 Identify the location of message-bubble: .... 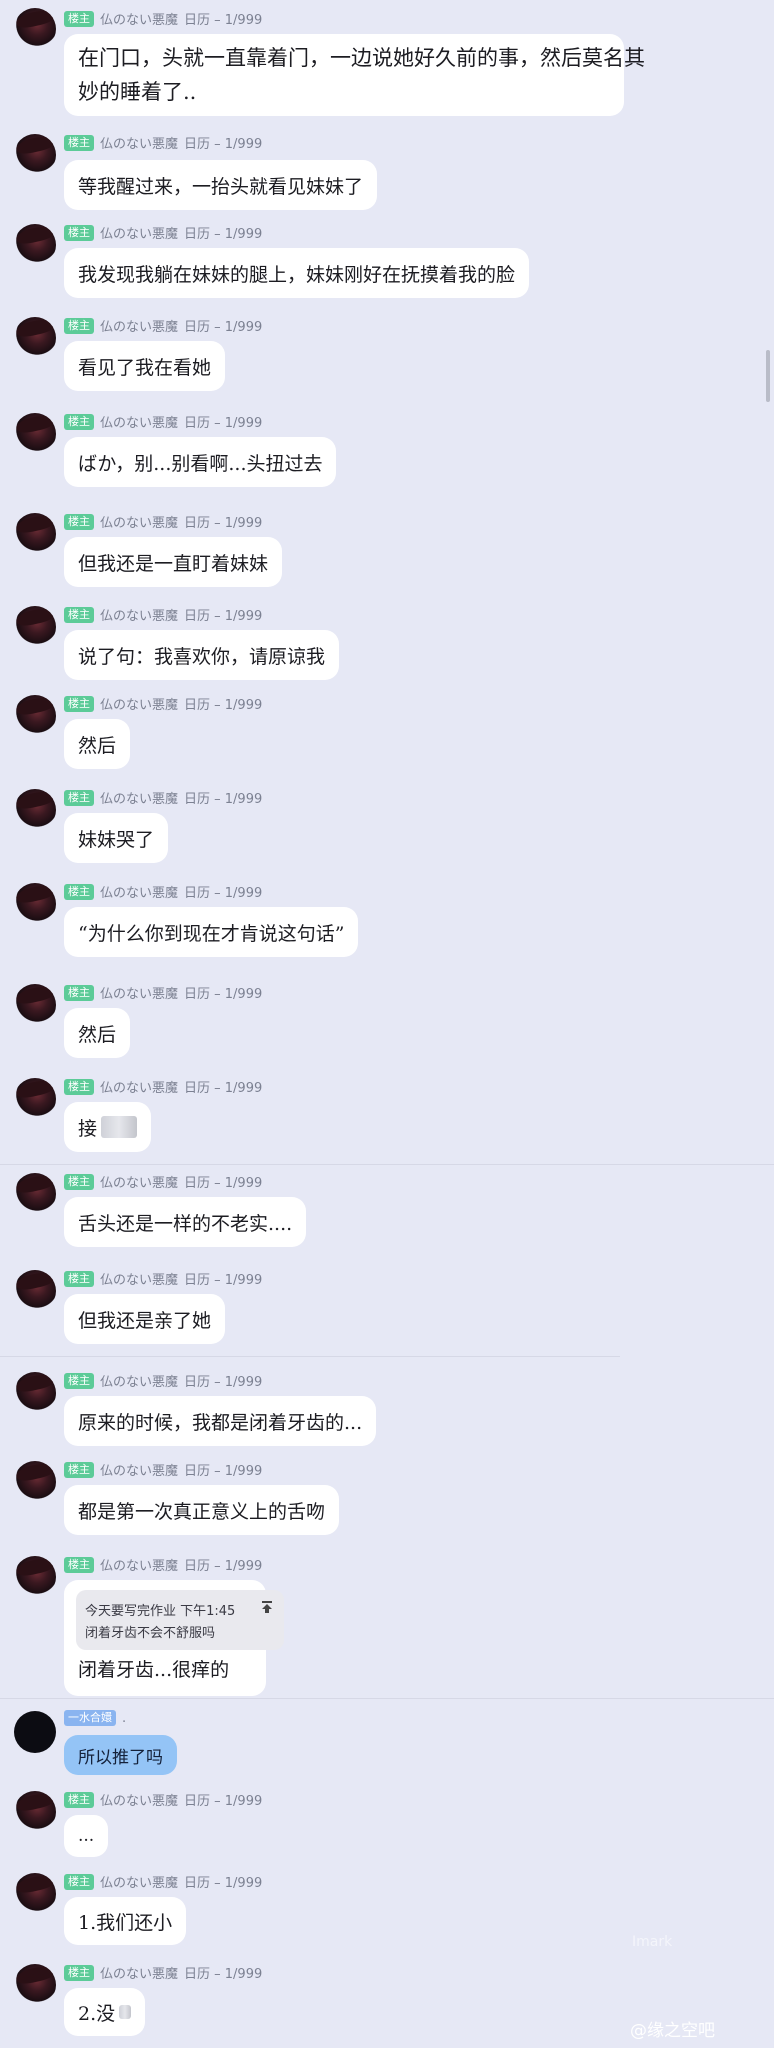
(86, 1836).